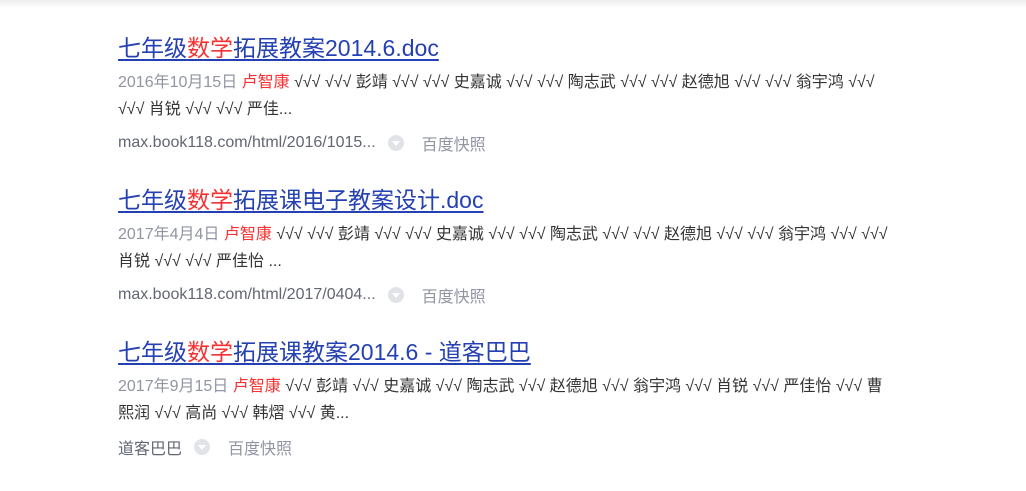  Describe the element at coordinates (508, 447) in the screenshot. I see `result-source-row: 道客巴巴 百度快照` at that location.